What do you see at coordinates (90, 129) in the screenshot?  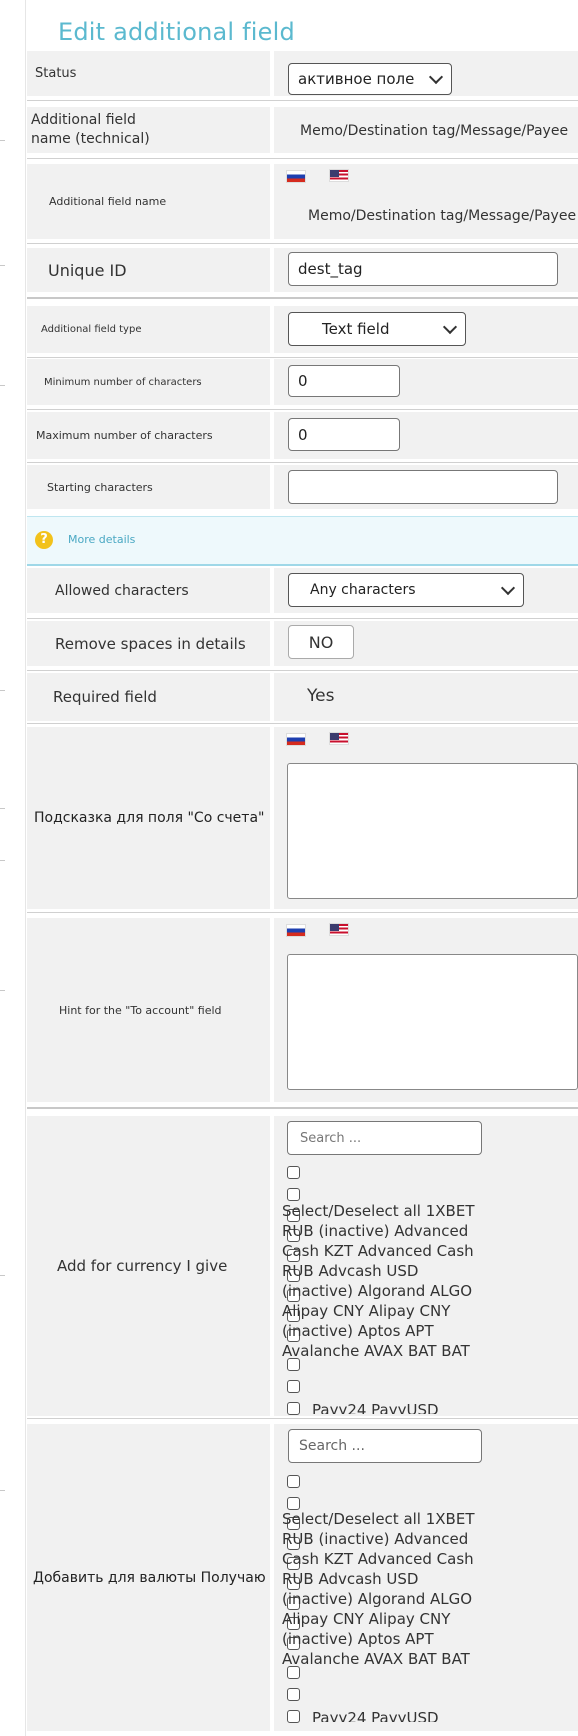 I see `tech-name-label: Additional field name (technical)` at bounding box center [90, 129].